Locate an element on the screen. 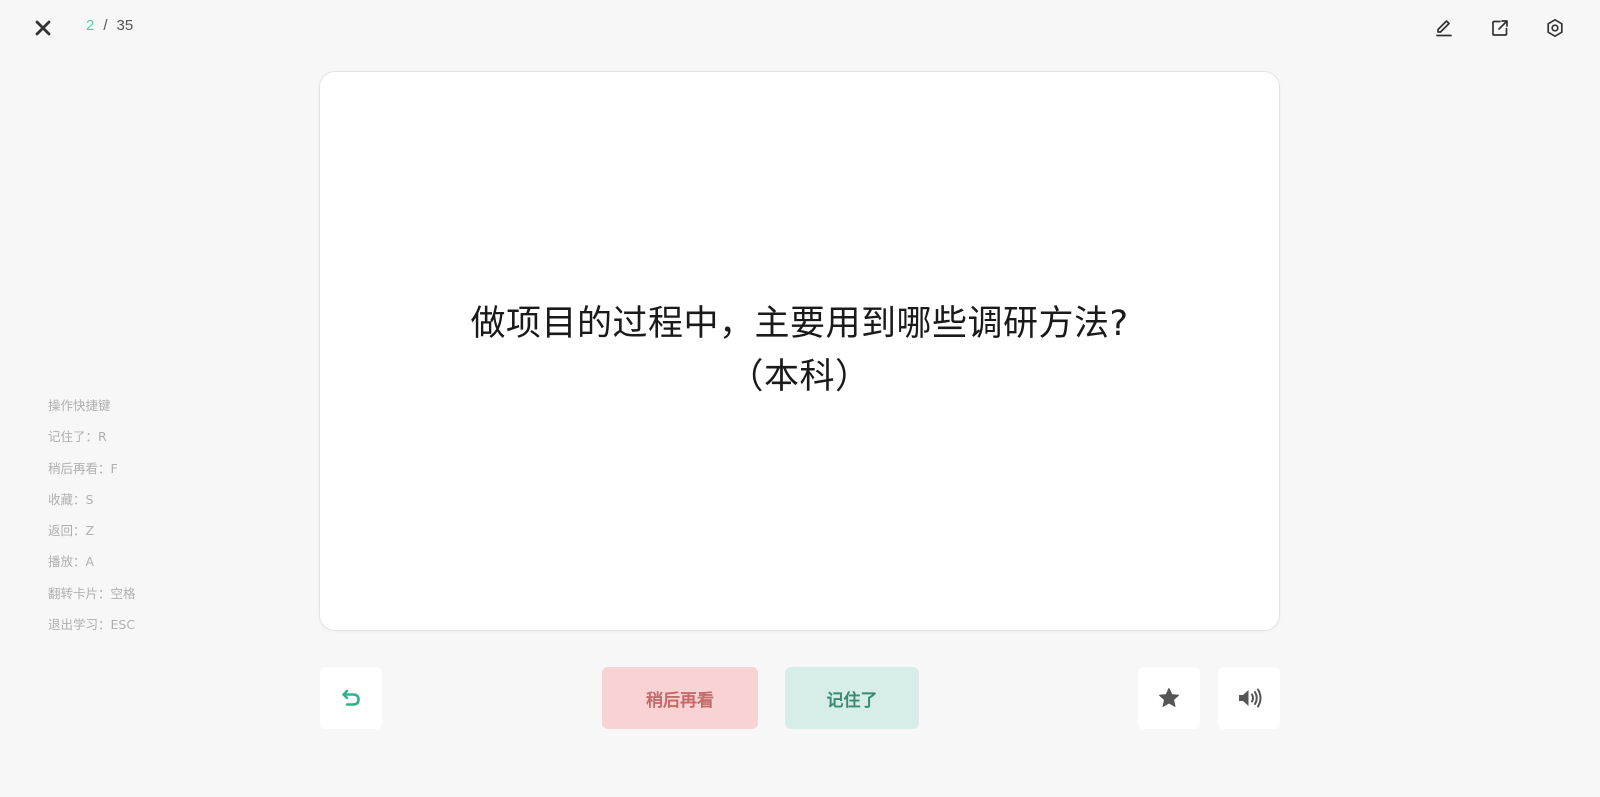 This screenshot has width=1600, height=797. close-icon is located at coordinates (43, 28).